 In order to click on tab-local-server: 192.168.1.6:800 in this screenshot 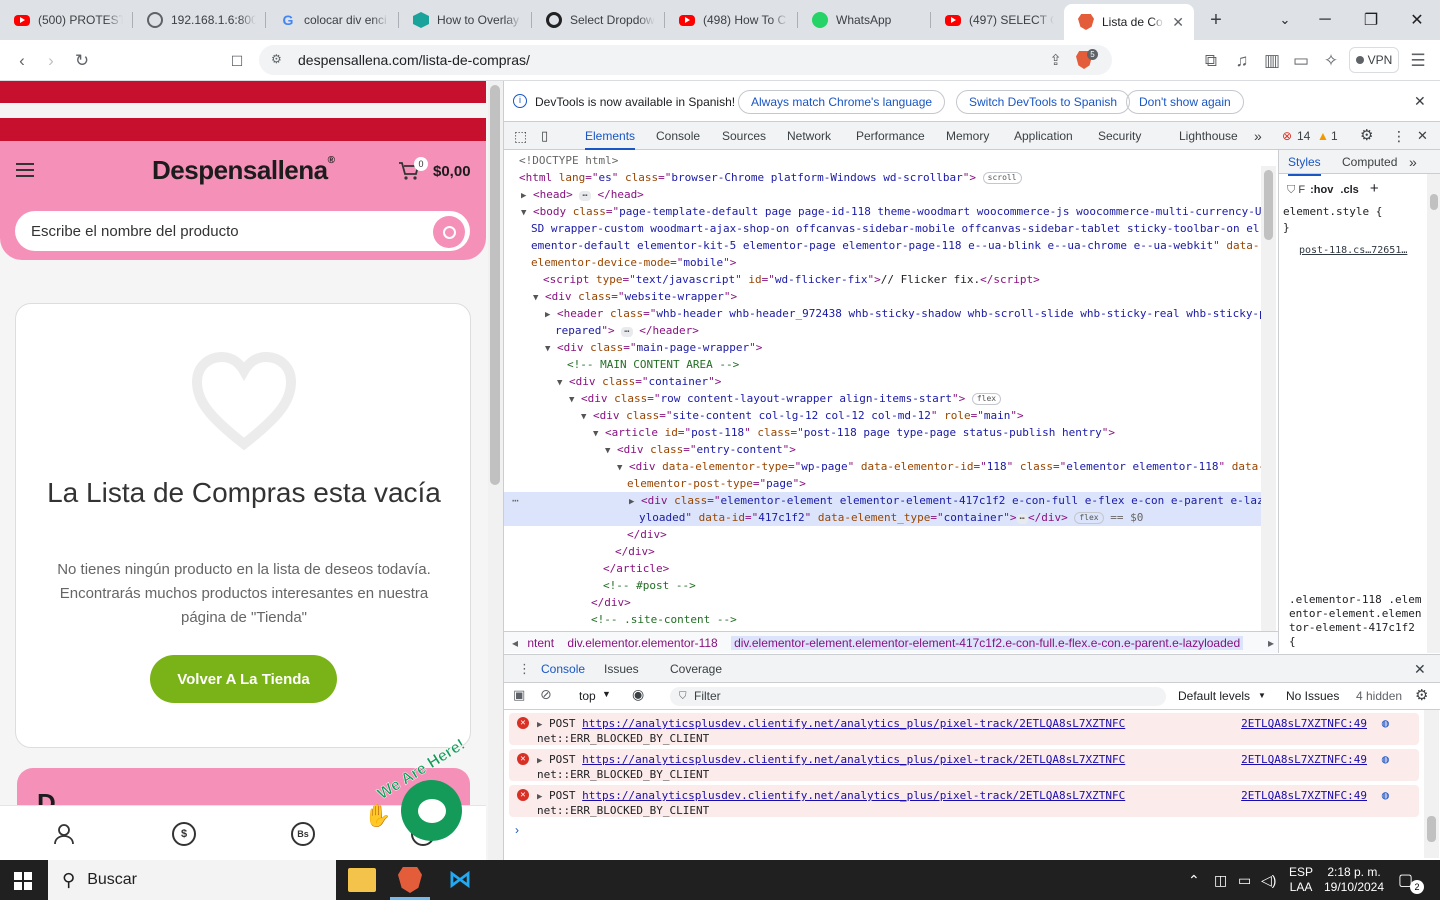, I will do `click(199, 20)`.